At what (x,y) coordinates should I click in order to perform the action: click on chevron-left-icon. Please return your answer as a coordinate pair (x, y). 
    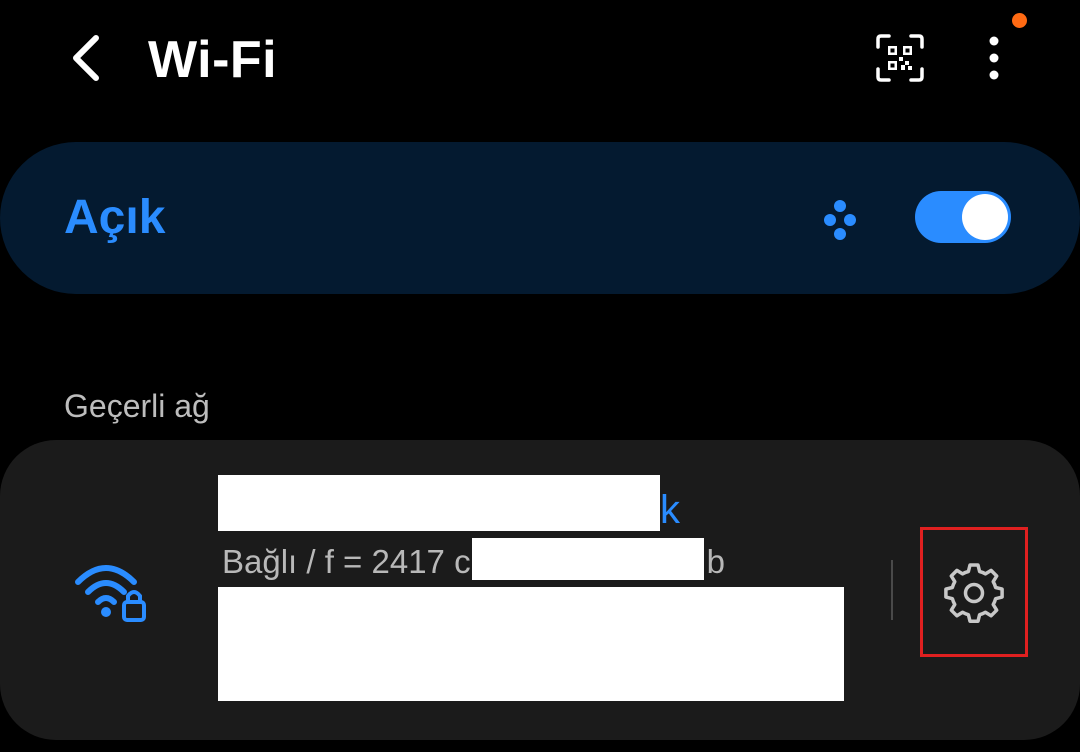
    Looking at the image, I should click on (86, 58).